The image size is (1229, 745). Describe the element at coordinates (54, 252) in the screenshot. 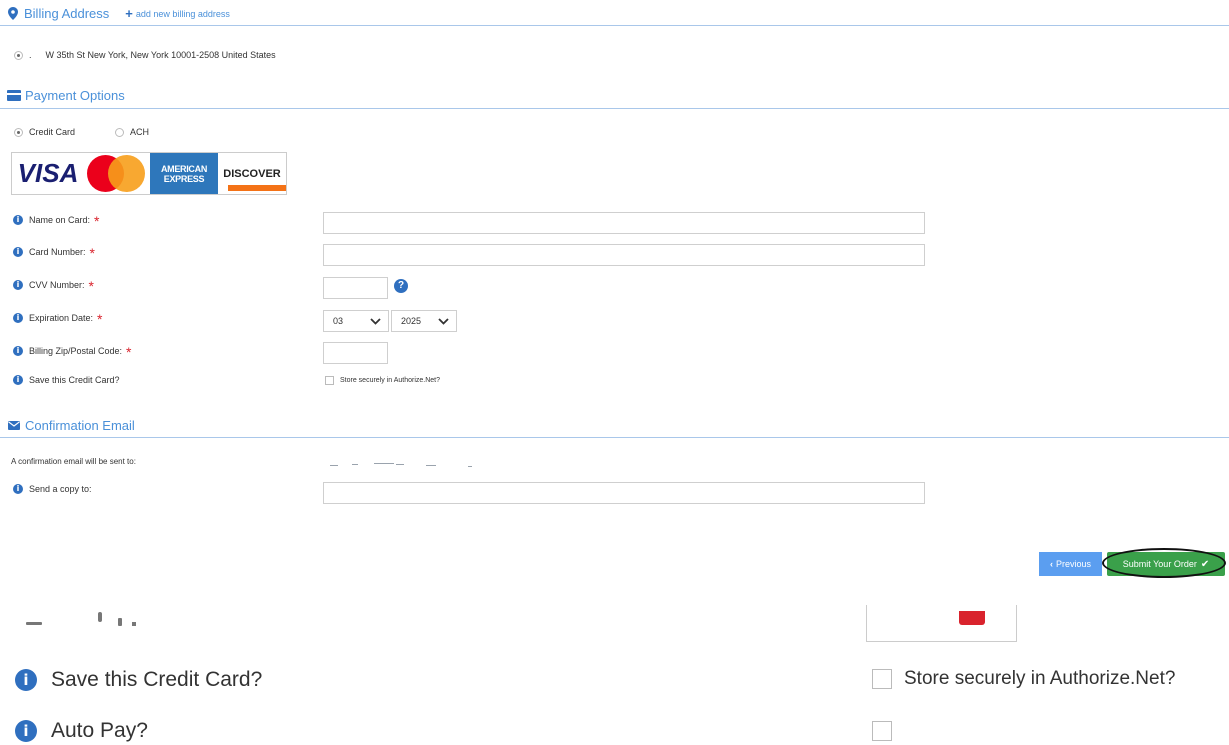

I see `card-number-label: i Card Number: *` at that location.